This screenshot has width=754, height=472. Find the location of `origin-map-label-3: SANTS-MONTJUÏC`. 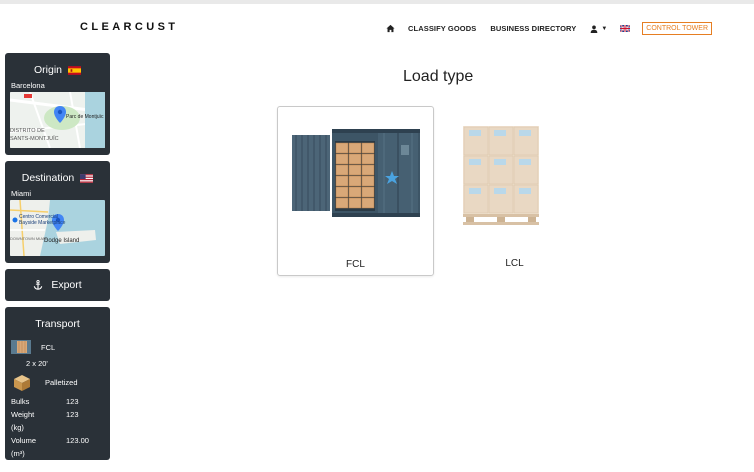

origin-map-label-3: SANTS-MONTJUÏC is located at coordinates (34, 138).